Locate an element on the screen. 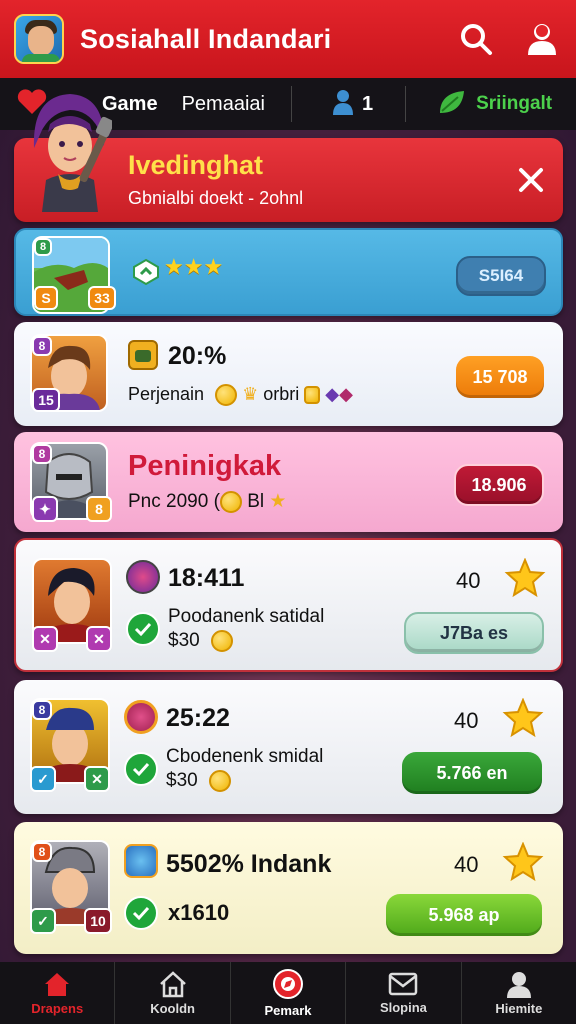  item-line1: Cbodenenk smidal is located at coordinates (245, 756).